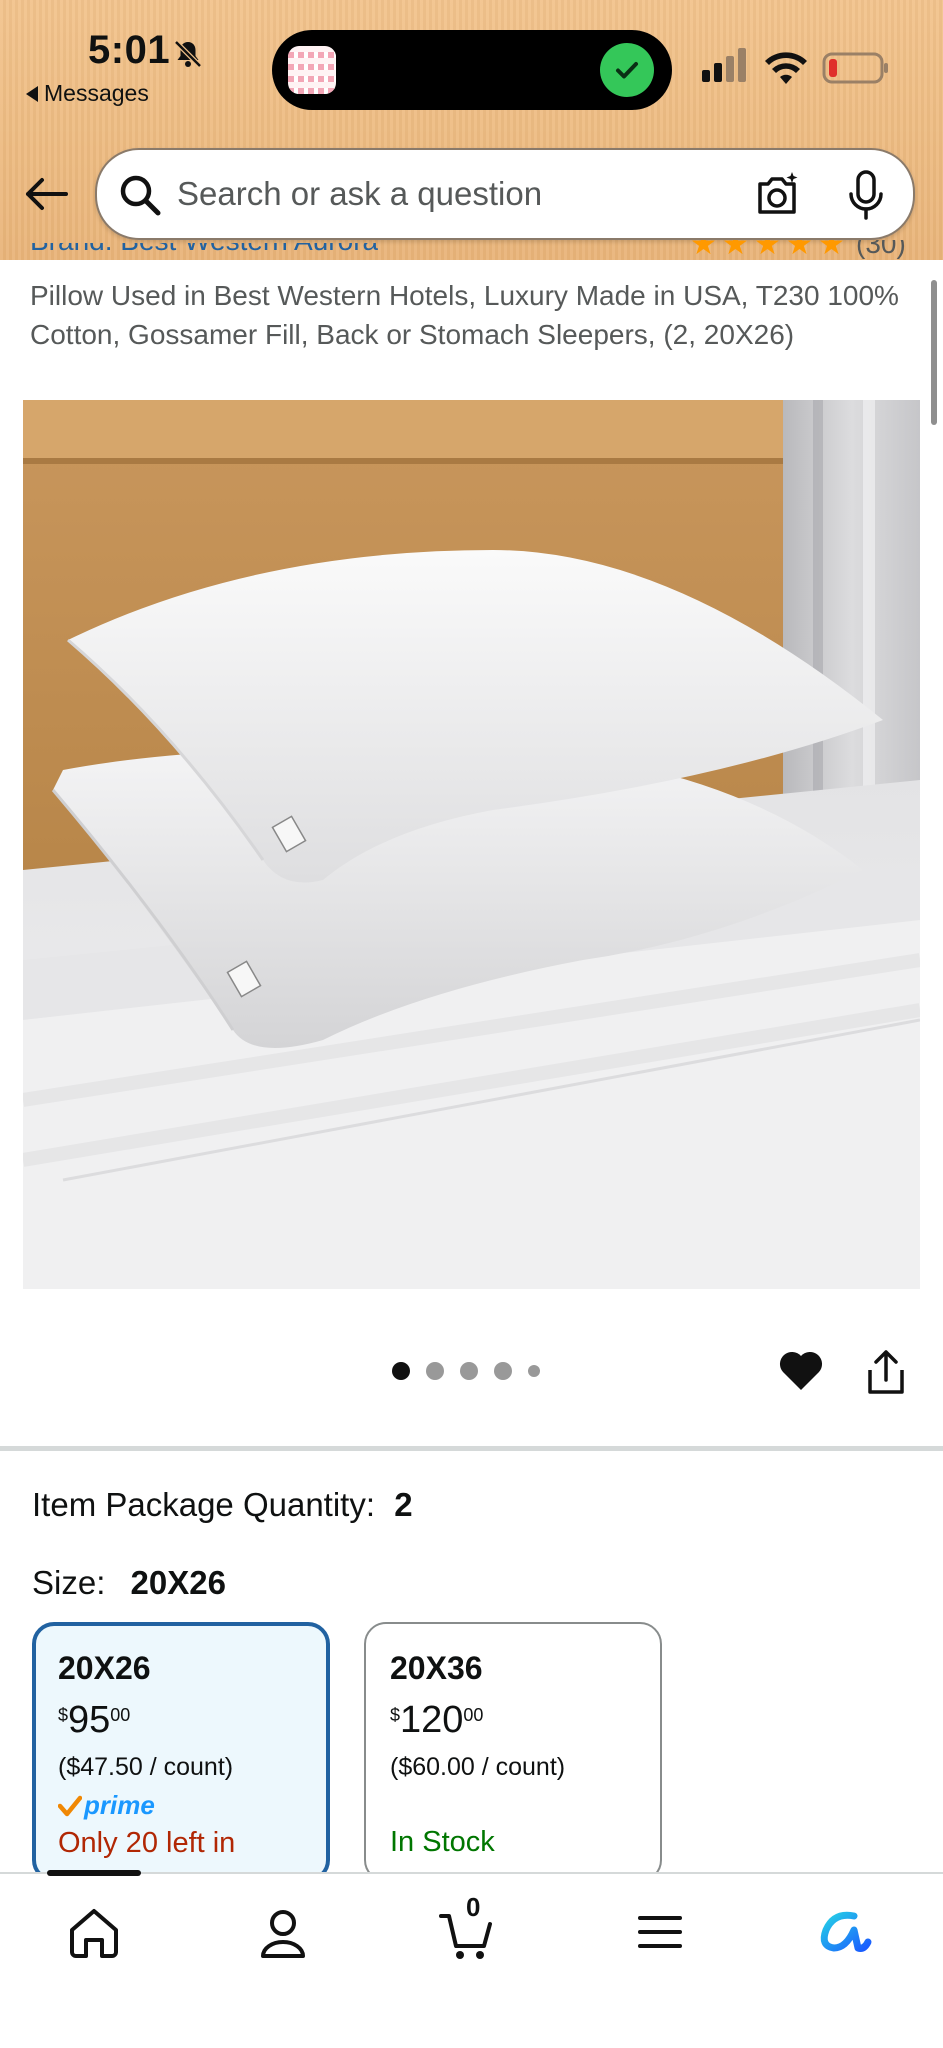  What do you see at coordinates (801, 1370) in the screenshot?
I see `heart-icon` at bounding box center [801, 1370].